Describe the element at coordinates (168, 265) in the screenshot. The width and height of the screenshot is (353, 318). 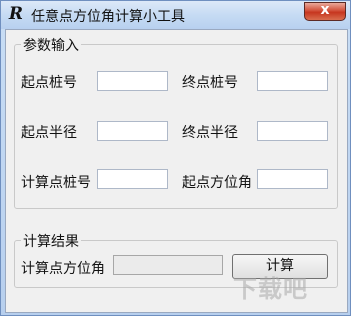
I see `azimuth-result-field` at that location.